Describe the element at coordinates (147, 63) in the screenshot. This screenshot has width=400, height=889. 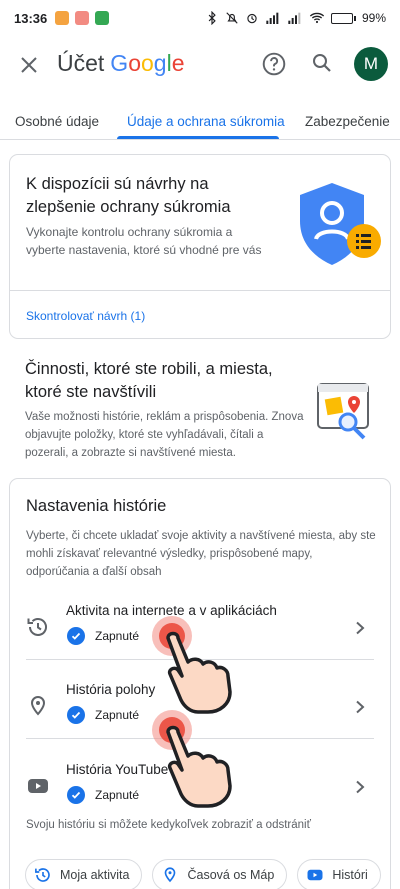
I see `google-logo: Google` at that location.